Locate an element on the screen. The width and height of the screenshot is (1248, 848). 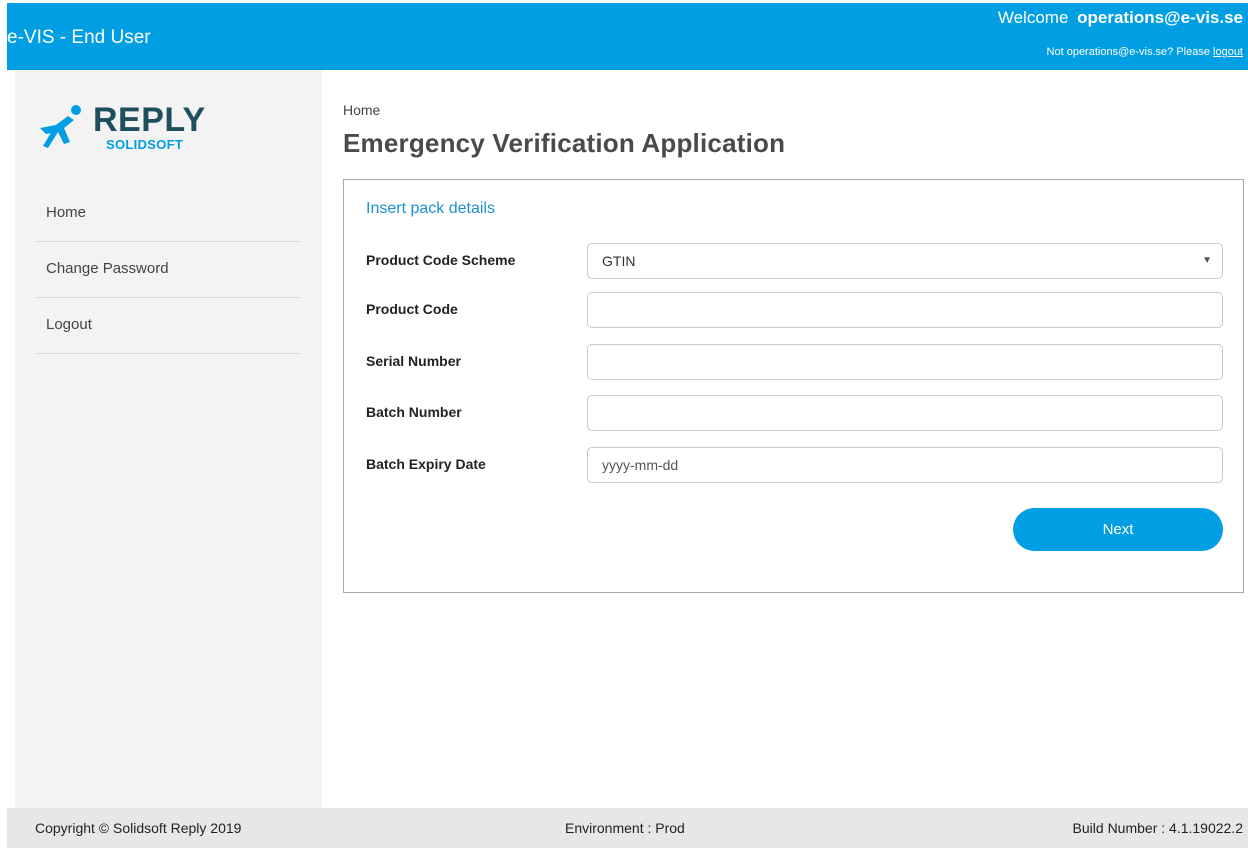
dropdown-arrow-icon: ▼ is located at coordinates (1207, 260).